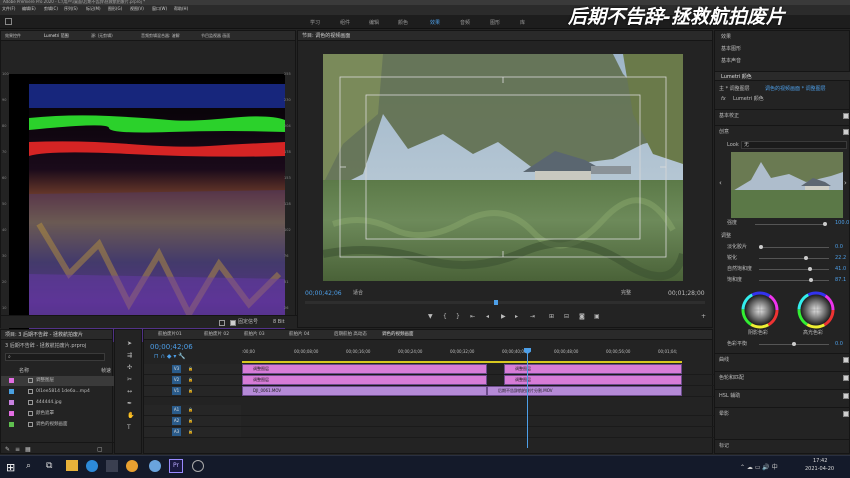 The image size is (850, 478). Describe the element at coordinates (819, 469) in the screenshot. I see `taskbar-date: 2021-04-20` at that location.